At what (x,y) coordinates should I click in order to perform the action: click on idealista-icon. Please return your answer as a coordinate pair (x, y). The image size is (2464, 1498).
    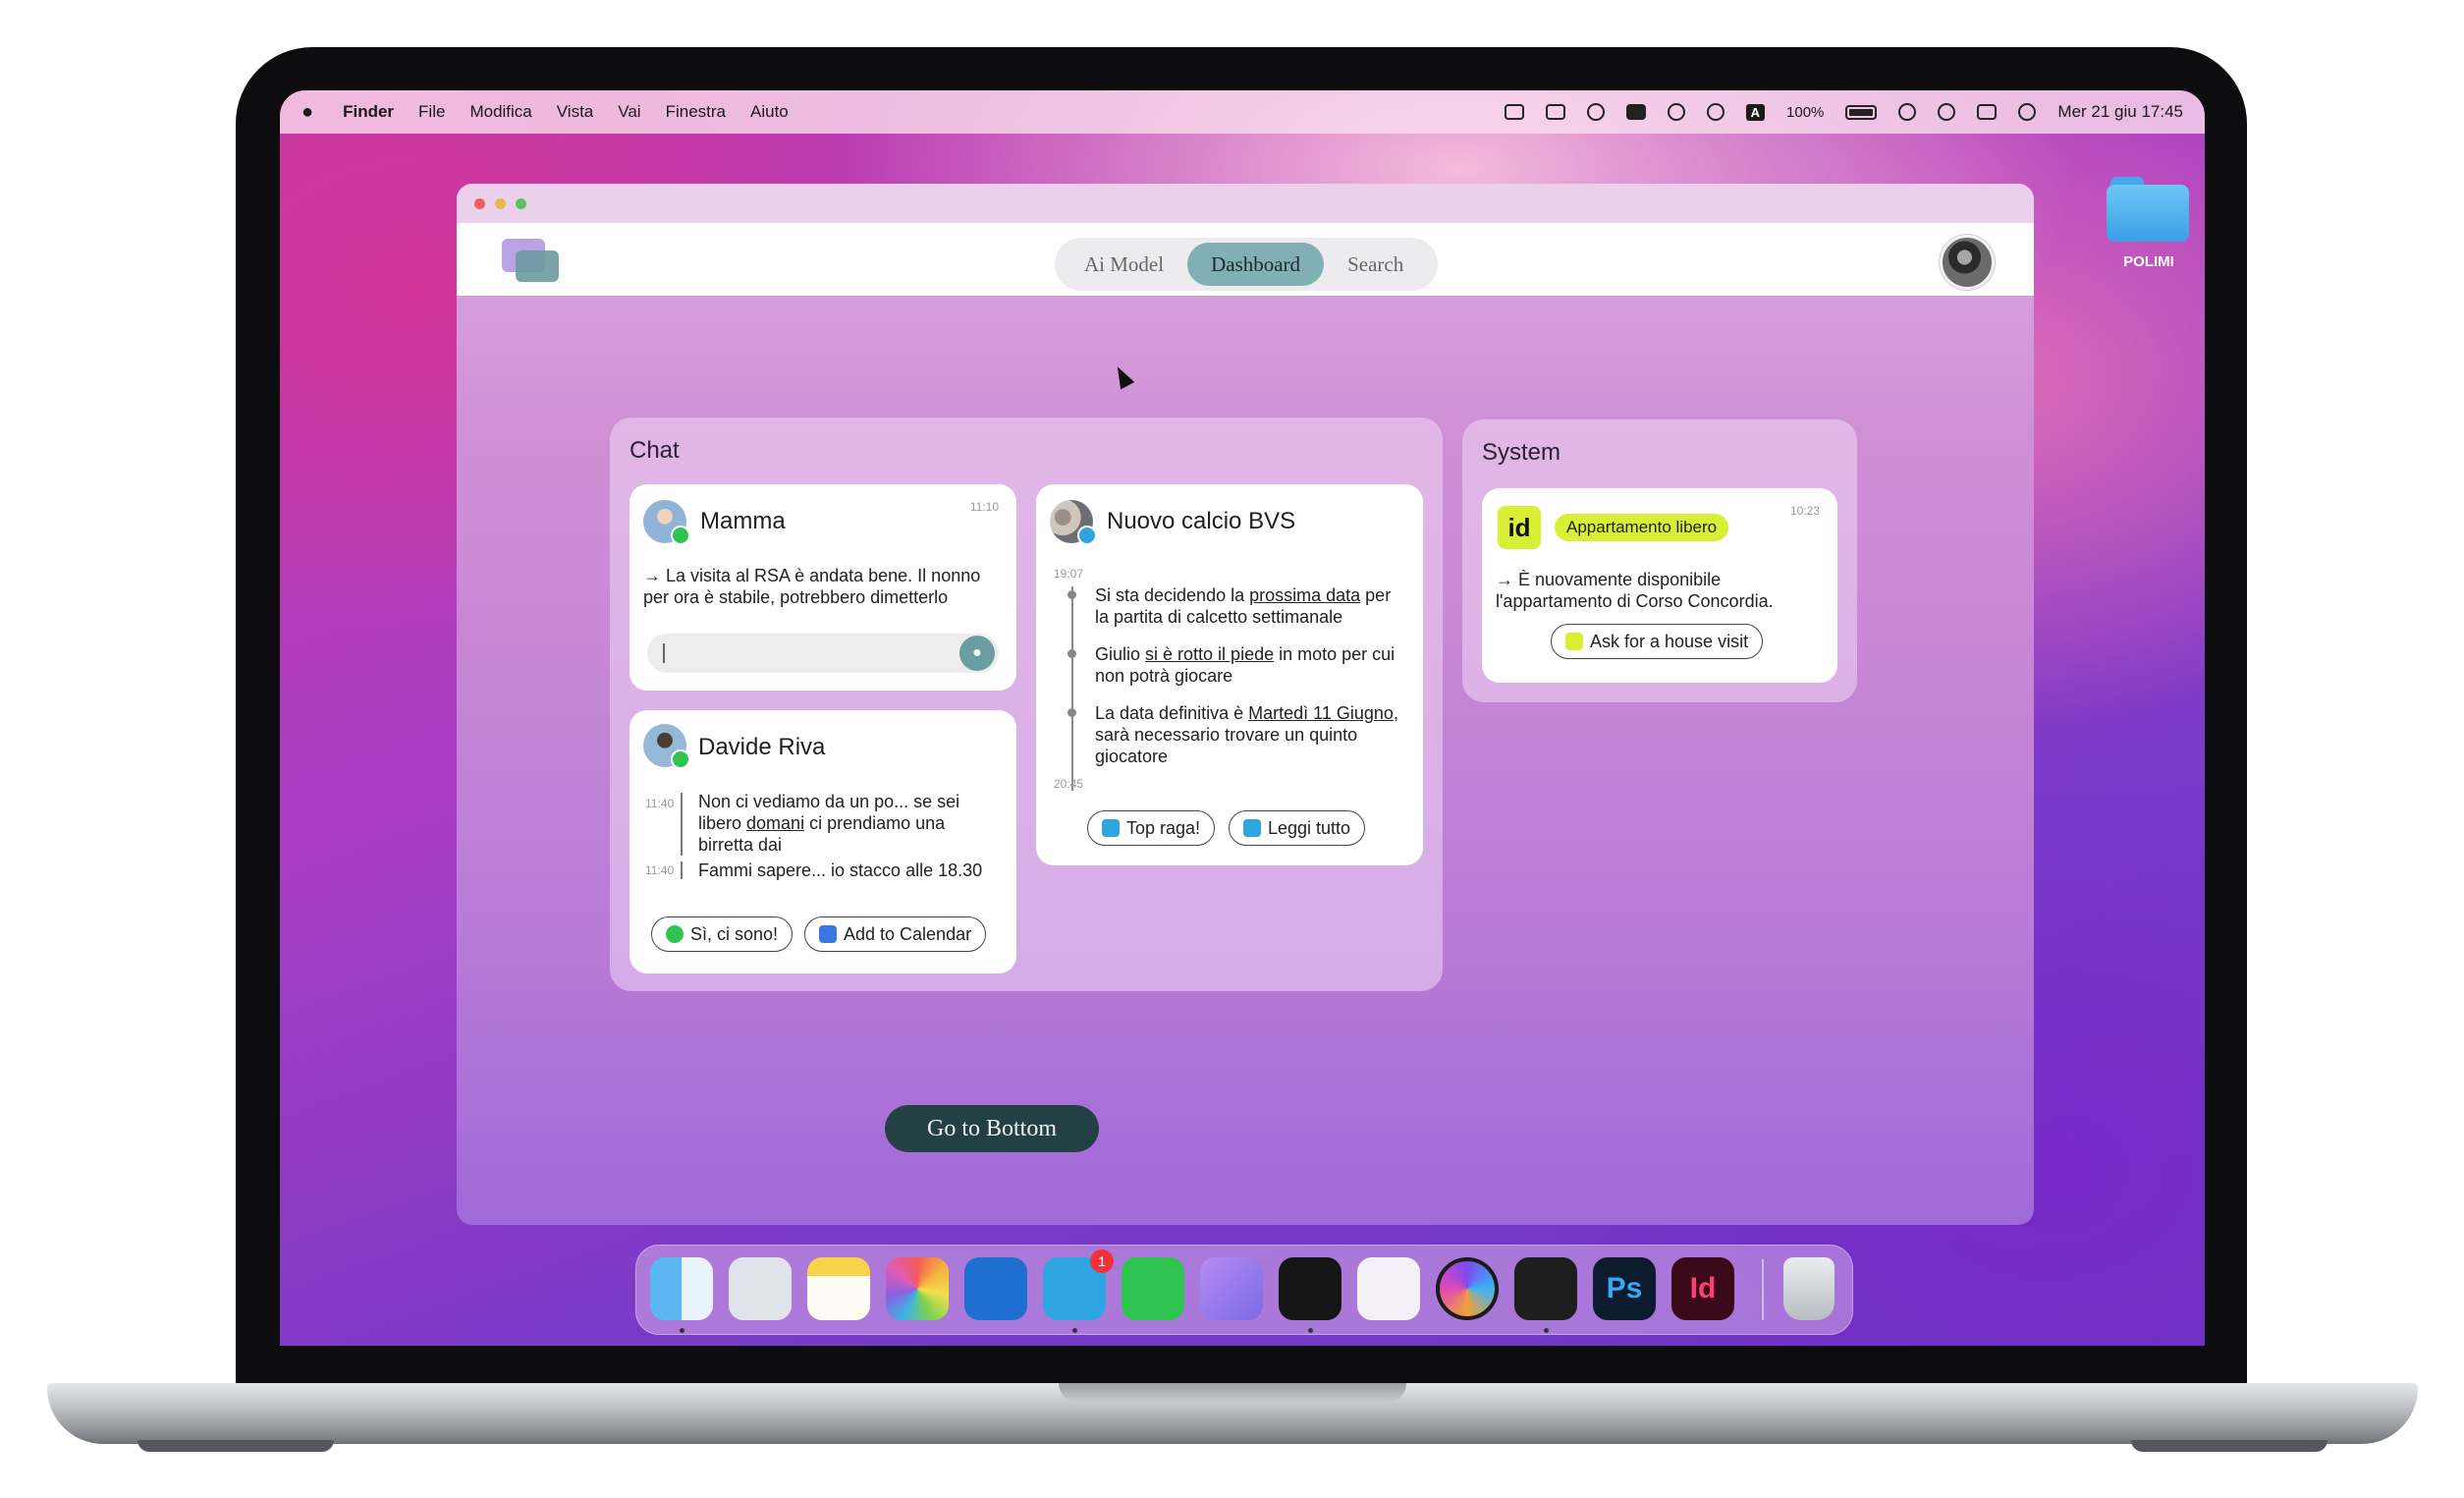
    Looking at the image, I should click on (1574, 642).